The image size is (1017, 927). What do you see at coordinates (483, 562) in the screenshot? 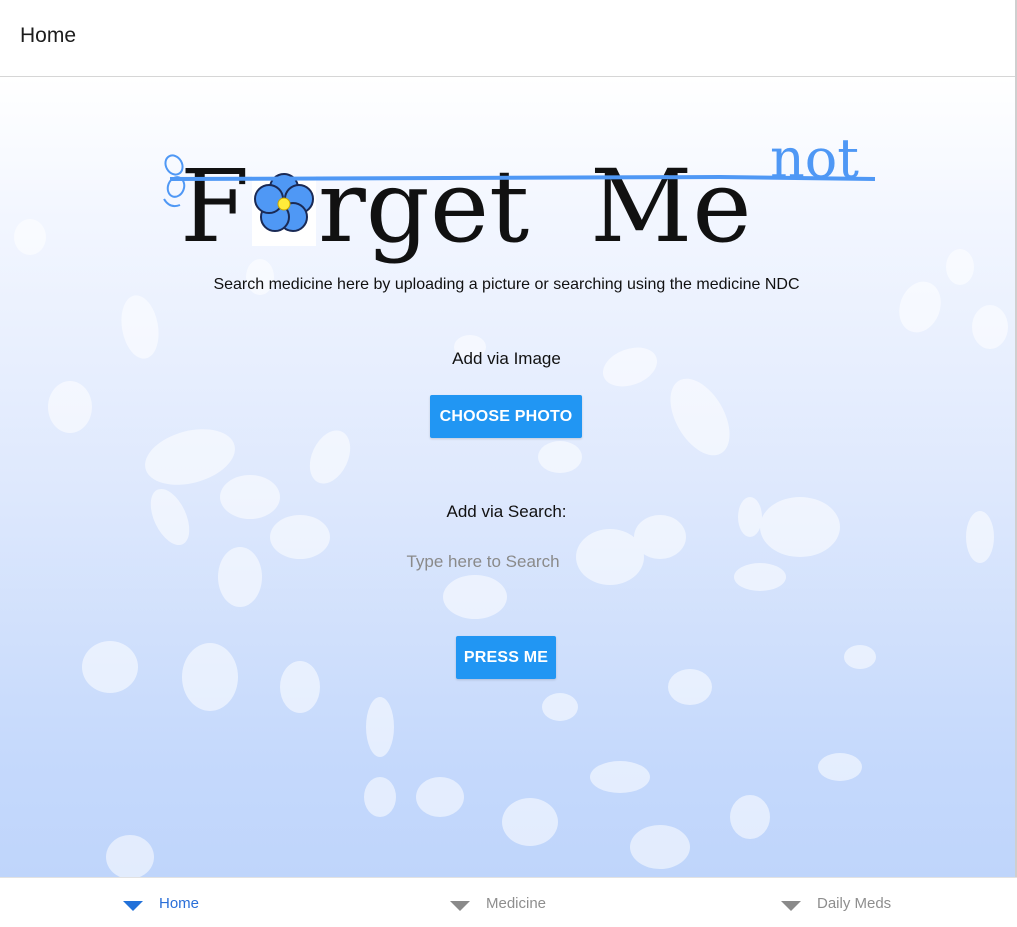
I see `search-input` at bounding box center [483, 562].